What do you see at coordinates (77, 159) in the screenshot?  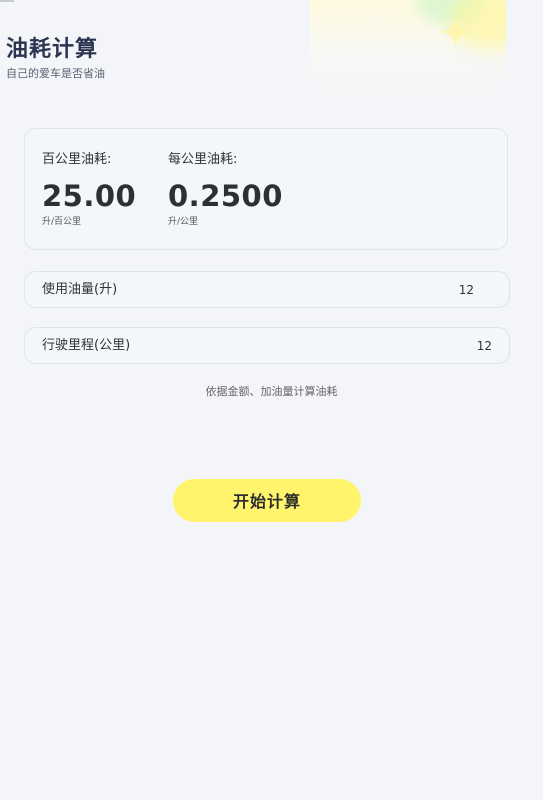 I see `per-100km-label: 百公里油耗:` at bounding box center [77, 159].